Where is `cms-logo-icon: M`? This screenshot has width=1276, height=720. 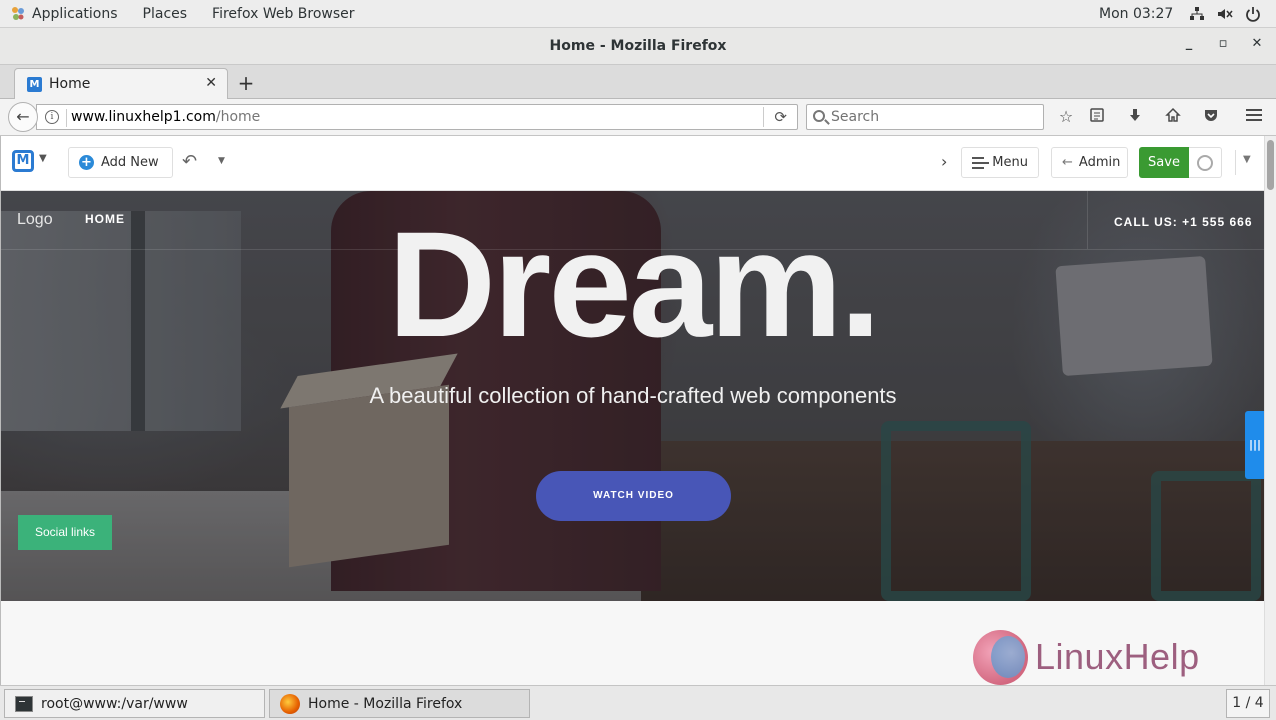 cms-logo-icon: M is located at coordinates (23, 161).